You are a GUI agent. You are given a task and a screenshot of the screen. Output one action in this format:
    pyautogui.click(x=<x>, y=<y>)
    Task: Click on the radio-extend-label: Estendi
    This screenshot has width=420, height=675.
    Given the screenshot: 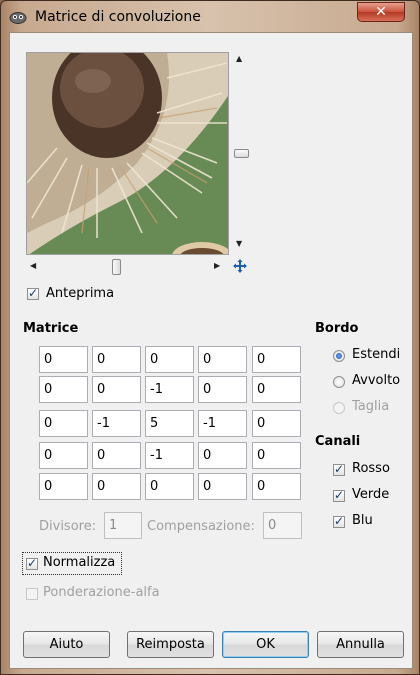 What is the action you would take?
    pyautogui.click(x=376, y=354)
    